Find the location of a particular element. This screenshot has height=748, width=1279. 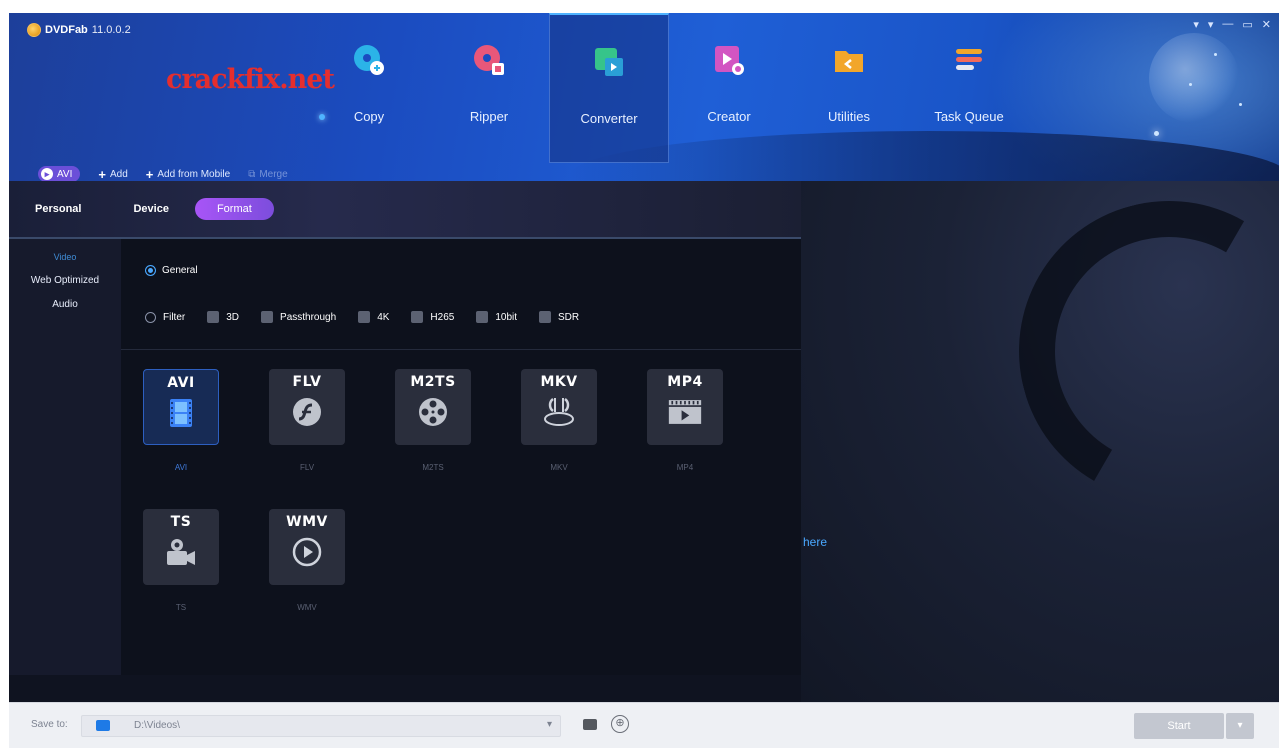

module-task-queue: Task Queue is located at coordinates (969, 88).